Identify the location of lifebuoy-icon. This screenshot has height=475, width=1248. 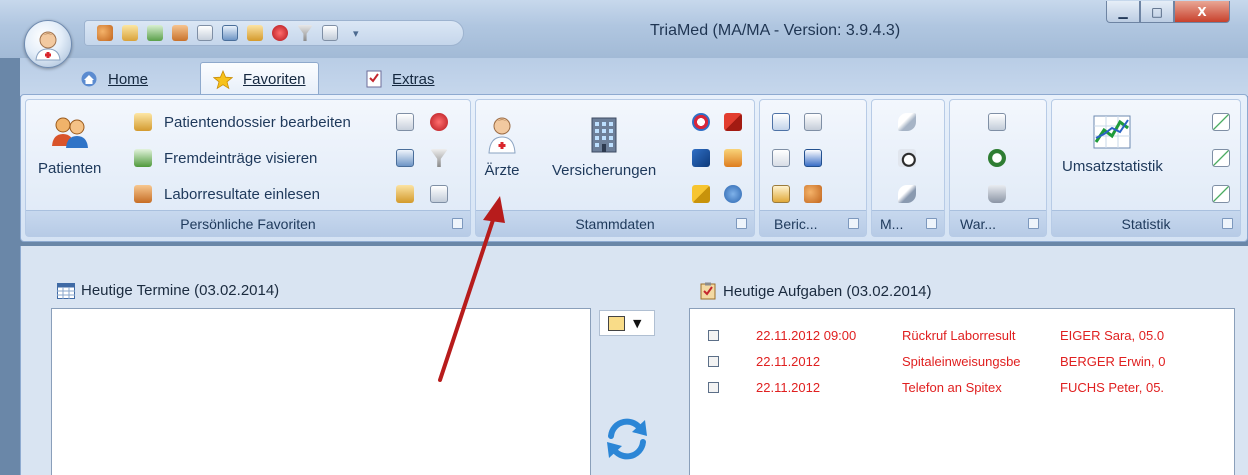
(701, 122).